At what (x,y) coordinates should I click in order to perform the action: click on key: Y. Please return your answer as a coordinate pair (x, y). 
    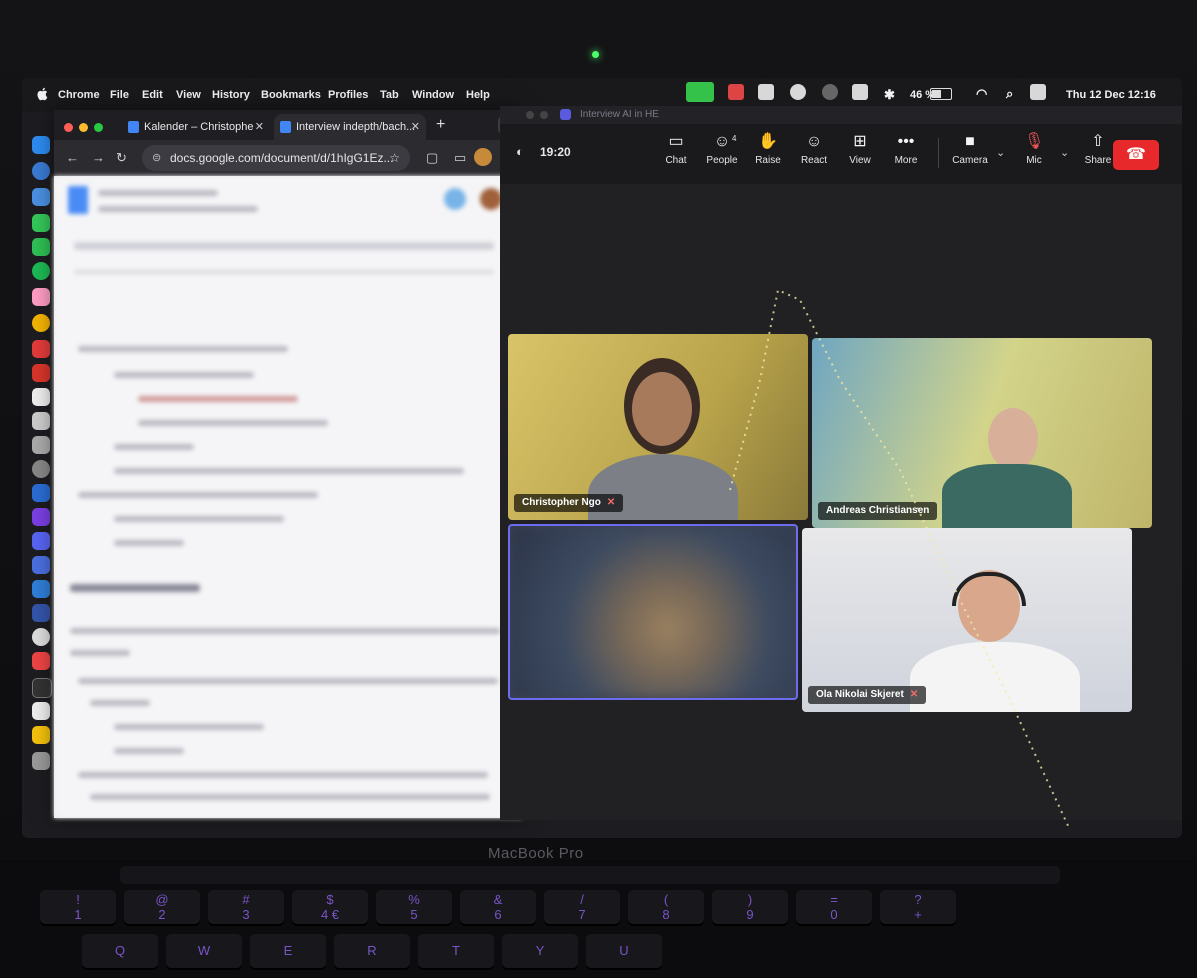
    Looking at the image, I should click on (540, 951).